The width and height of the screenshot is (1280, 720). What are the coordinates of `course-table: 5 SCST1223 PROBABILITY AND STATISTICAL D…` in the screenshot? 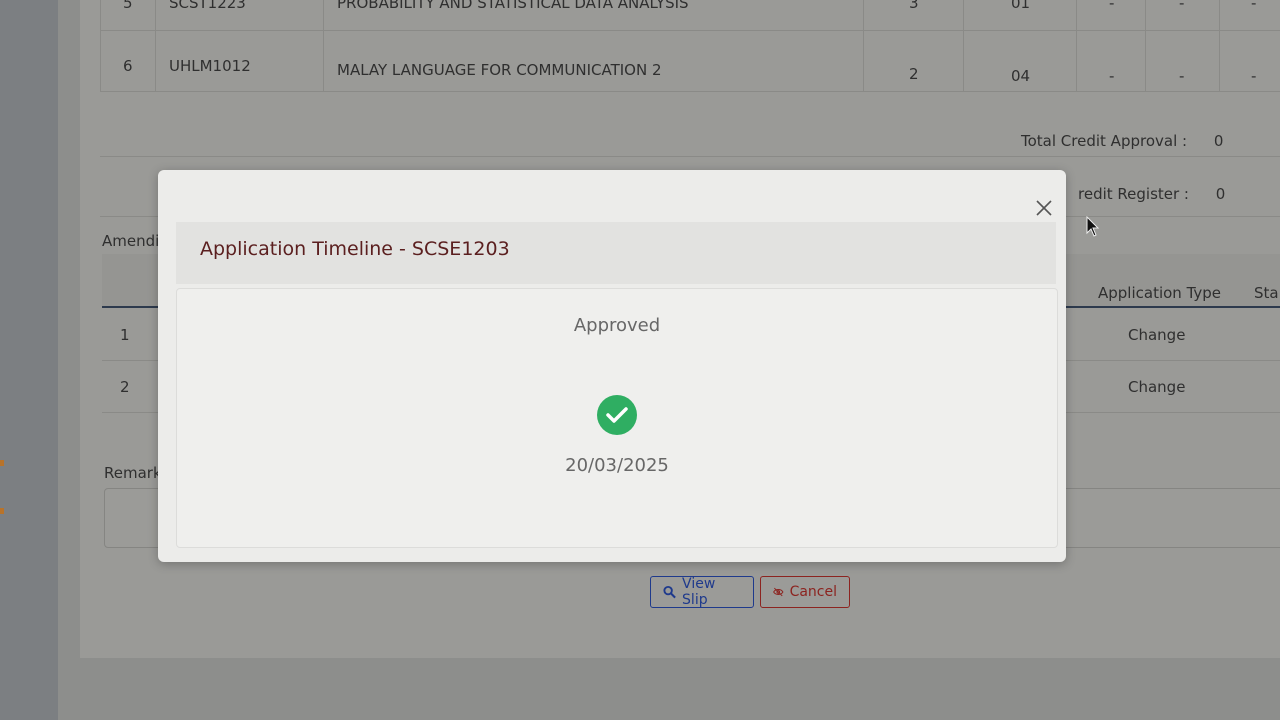 It's located at (690, 46).